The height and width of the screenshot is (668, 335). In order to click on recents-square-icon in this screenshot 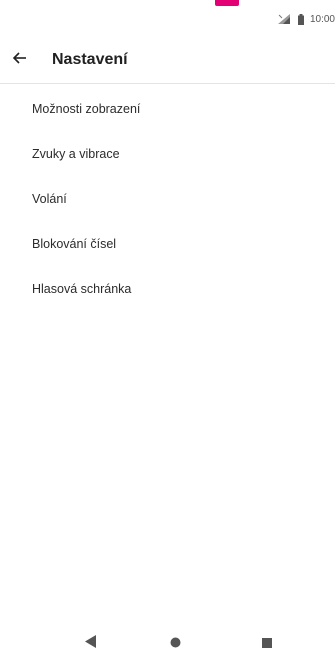, I will do `click(267, 644)`.